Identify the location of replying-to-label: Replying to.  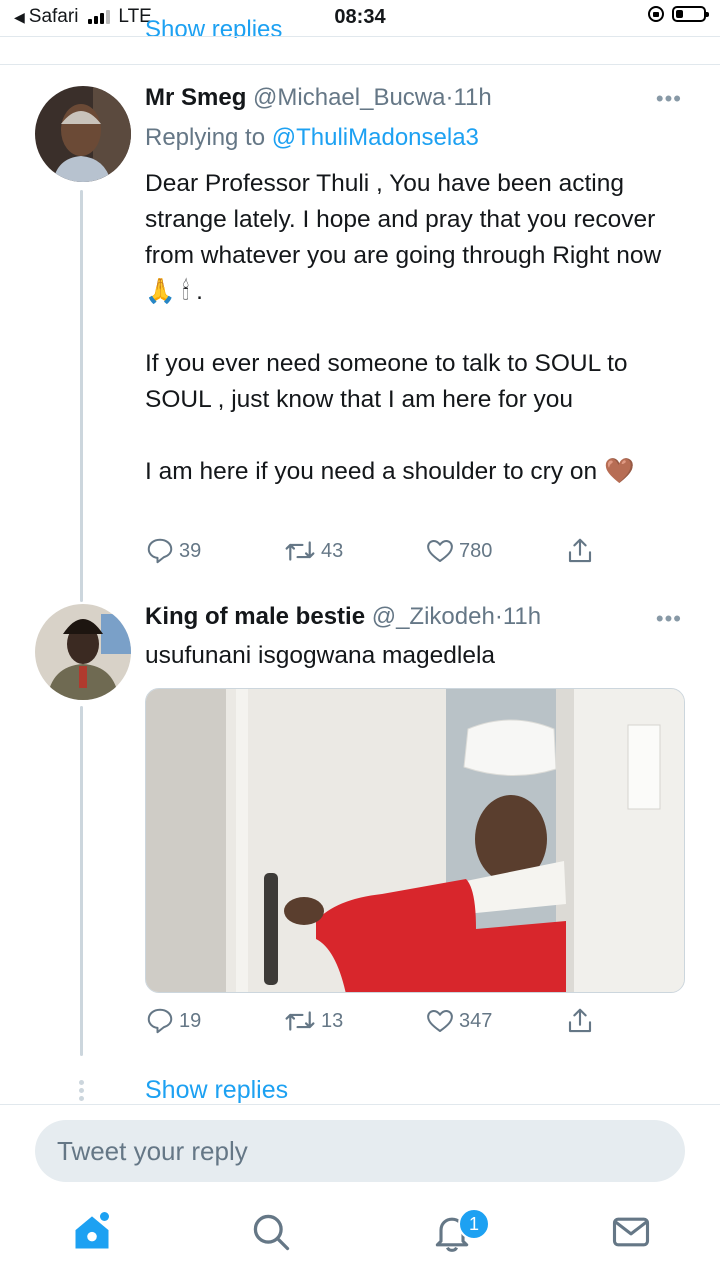
(205, 137).